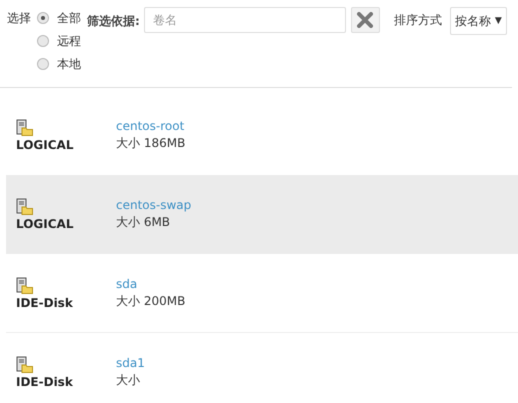 The image size is (518, 403). What do you see at coordinates (128, 380) in the screenshot?
I see `volume-size: 大小` at bounding box center [128, 380].